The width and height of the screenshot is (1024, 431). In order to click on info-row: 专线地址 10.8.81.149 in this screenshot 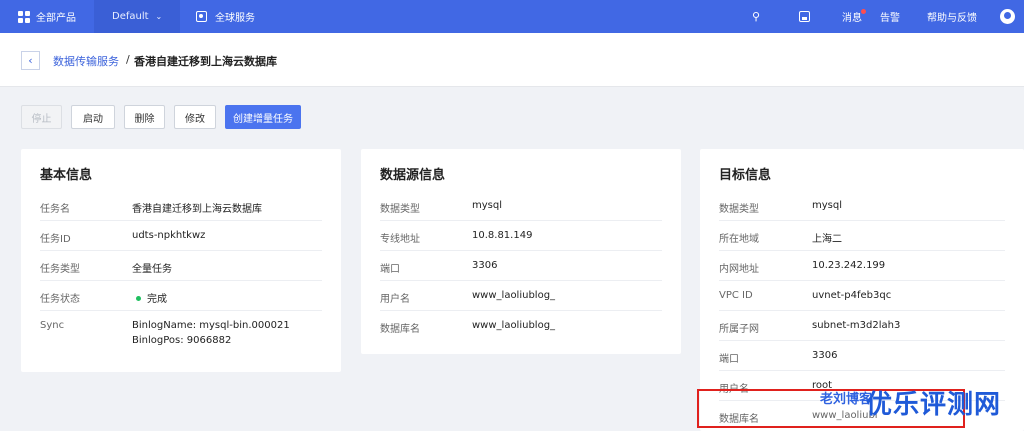, I will do `click(521, 236)`.